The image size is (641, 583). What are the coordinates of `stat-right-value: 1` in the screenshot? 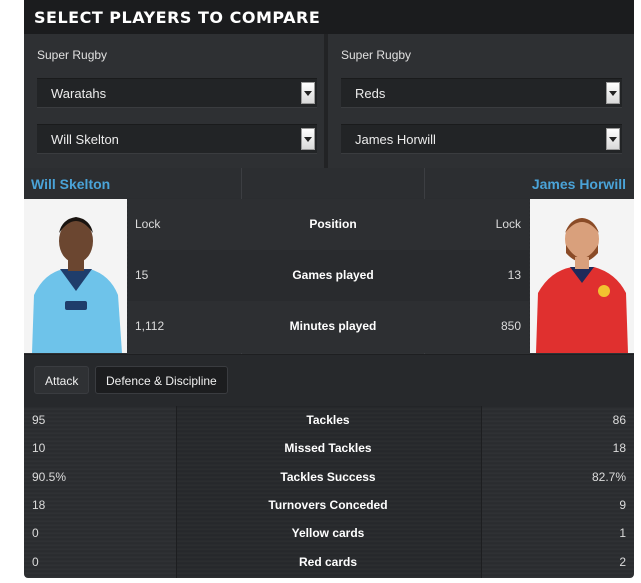 It's located at (622, 533).